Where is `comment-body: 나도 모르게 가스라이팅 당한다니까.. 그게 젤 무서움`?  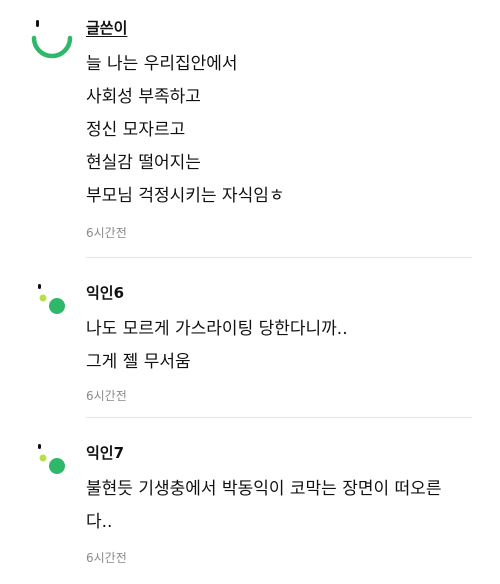 comment-body: 나도 모르게 가스라이팅 당한다니까.. 그게 젤 무서움 is located at coordinates (286, 346).